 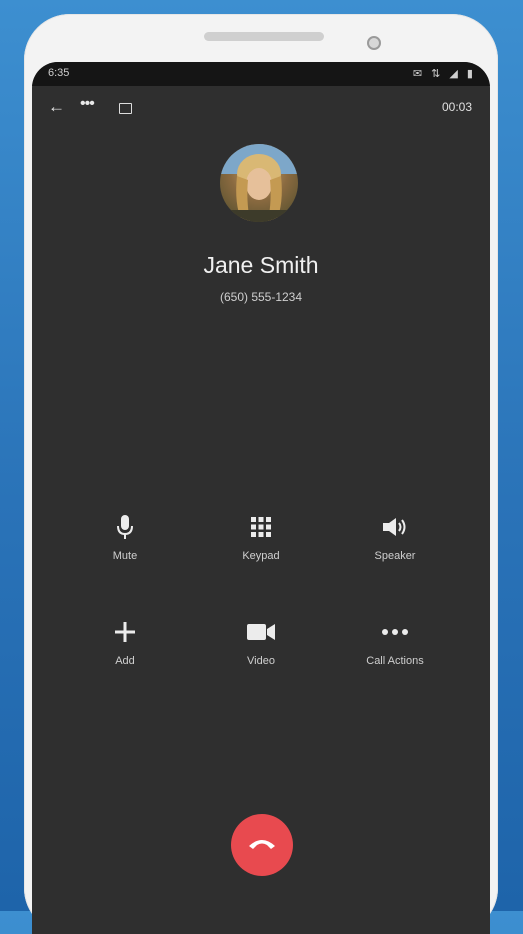 I want to click on keypad-button: Keypad, so click(x=261, y=536).